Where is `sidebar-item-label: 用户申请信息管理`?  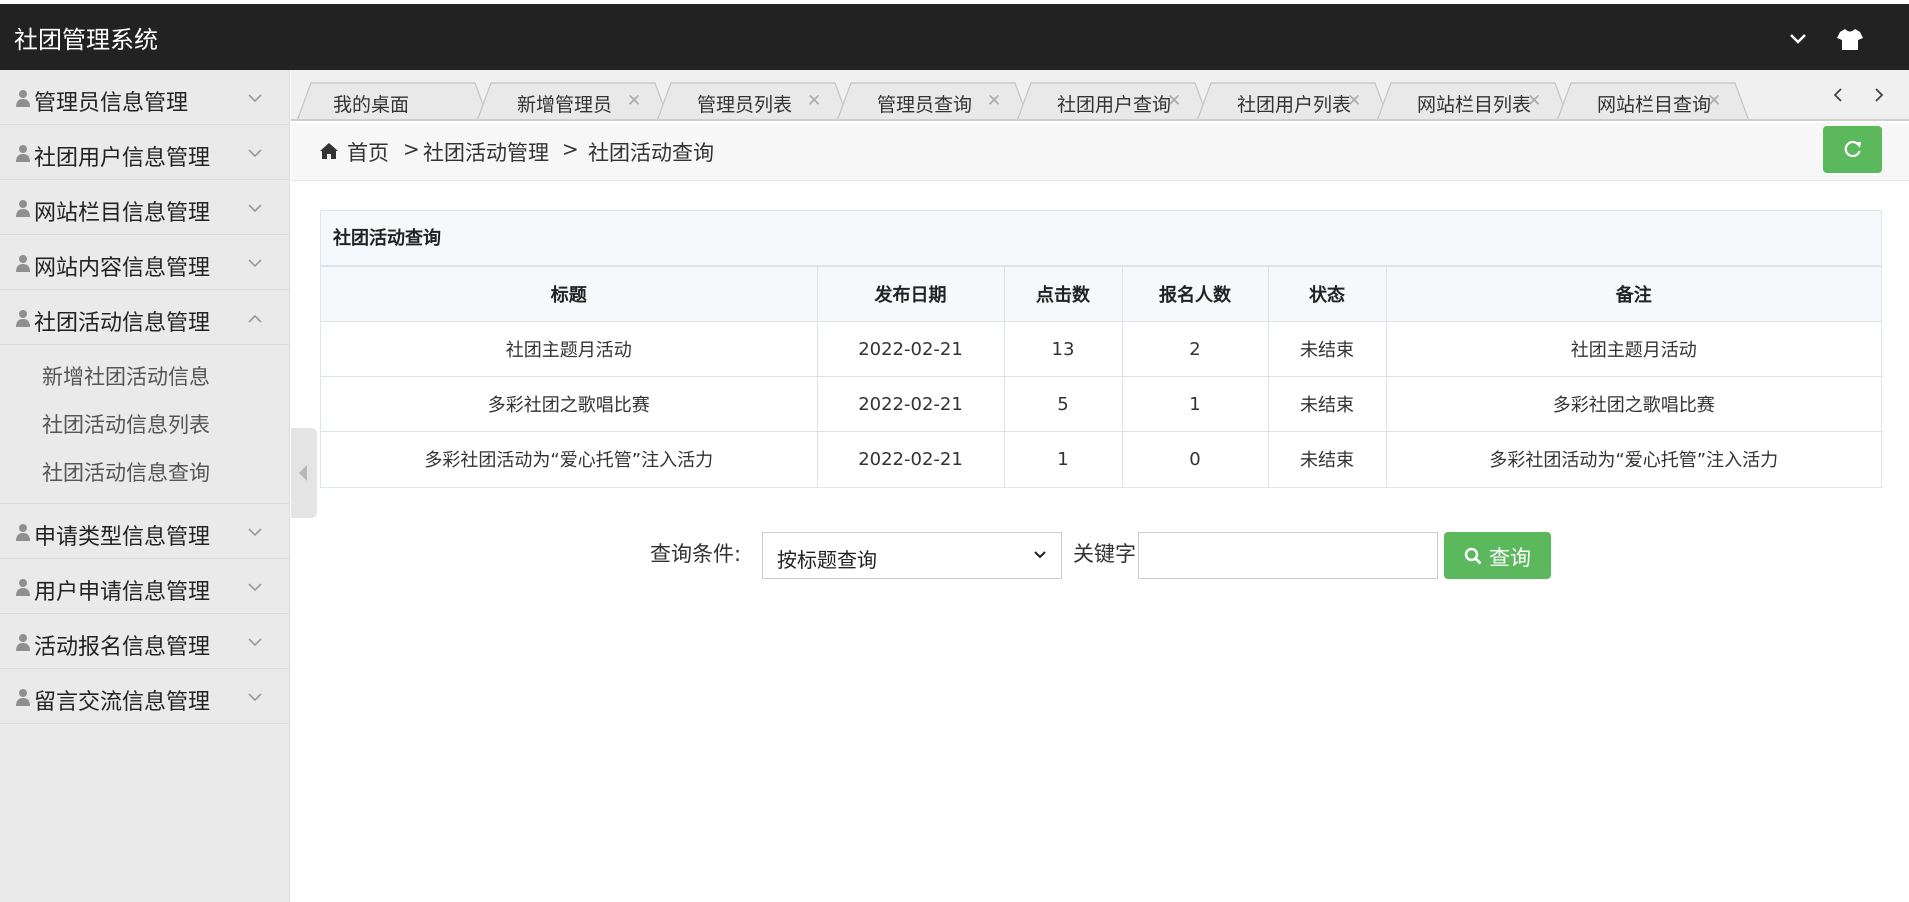 sidebar-item-label: 用户申请信息管理 is located at coordinates (122, 592).